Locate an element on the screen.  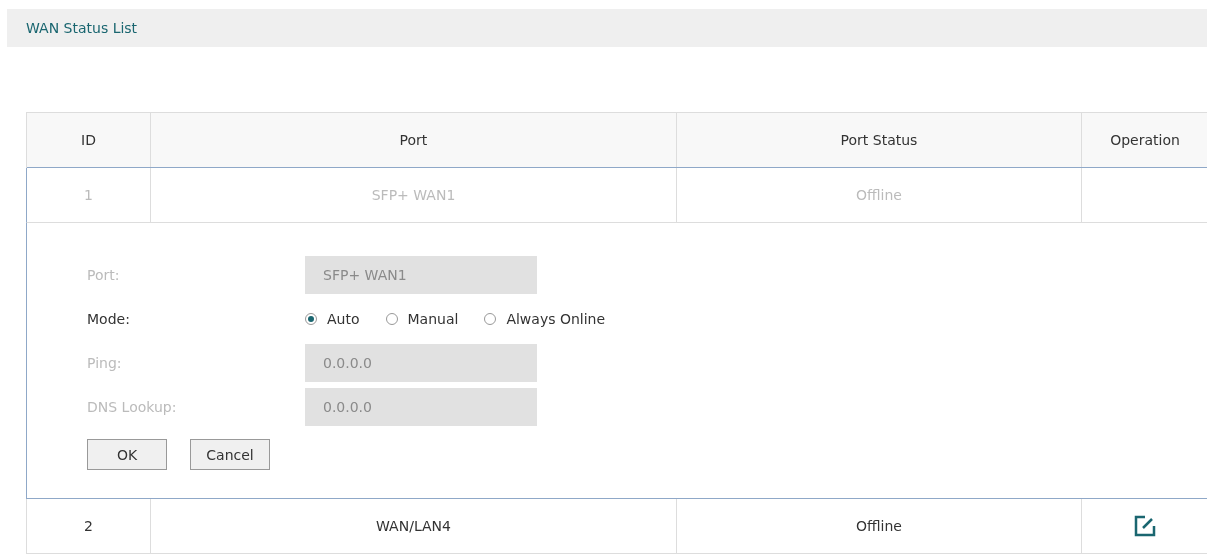
radio-option: Always Online is located at coordinates (545, 319).